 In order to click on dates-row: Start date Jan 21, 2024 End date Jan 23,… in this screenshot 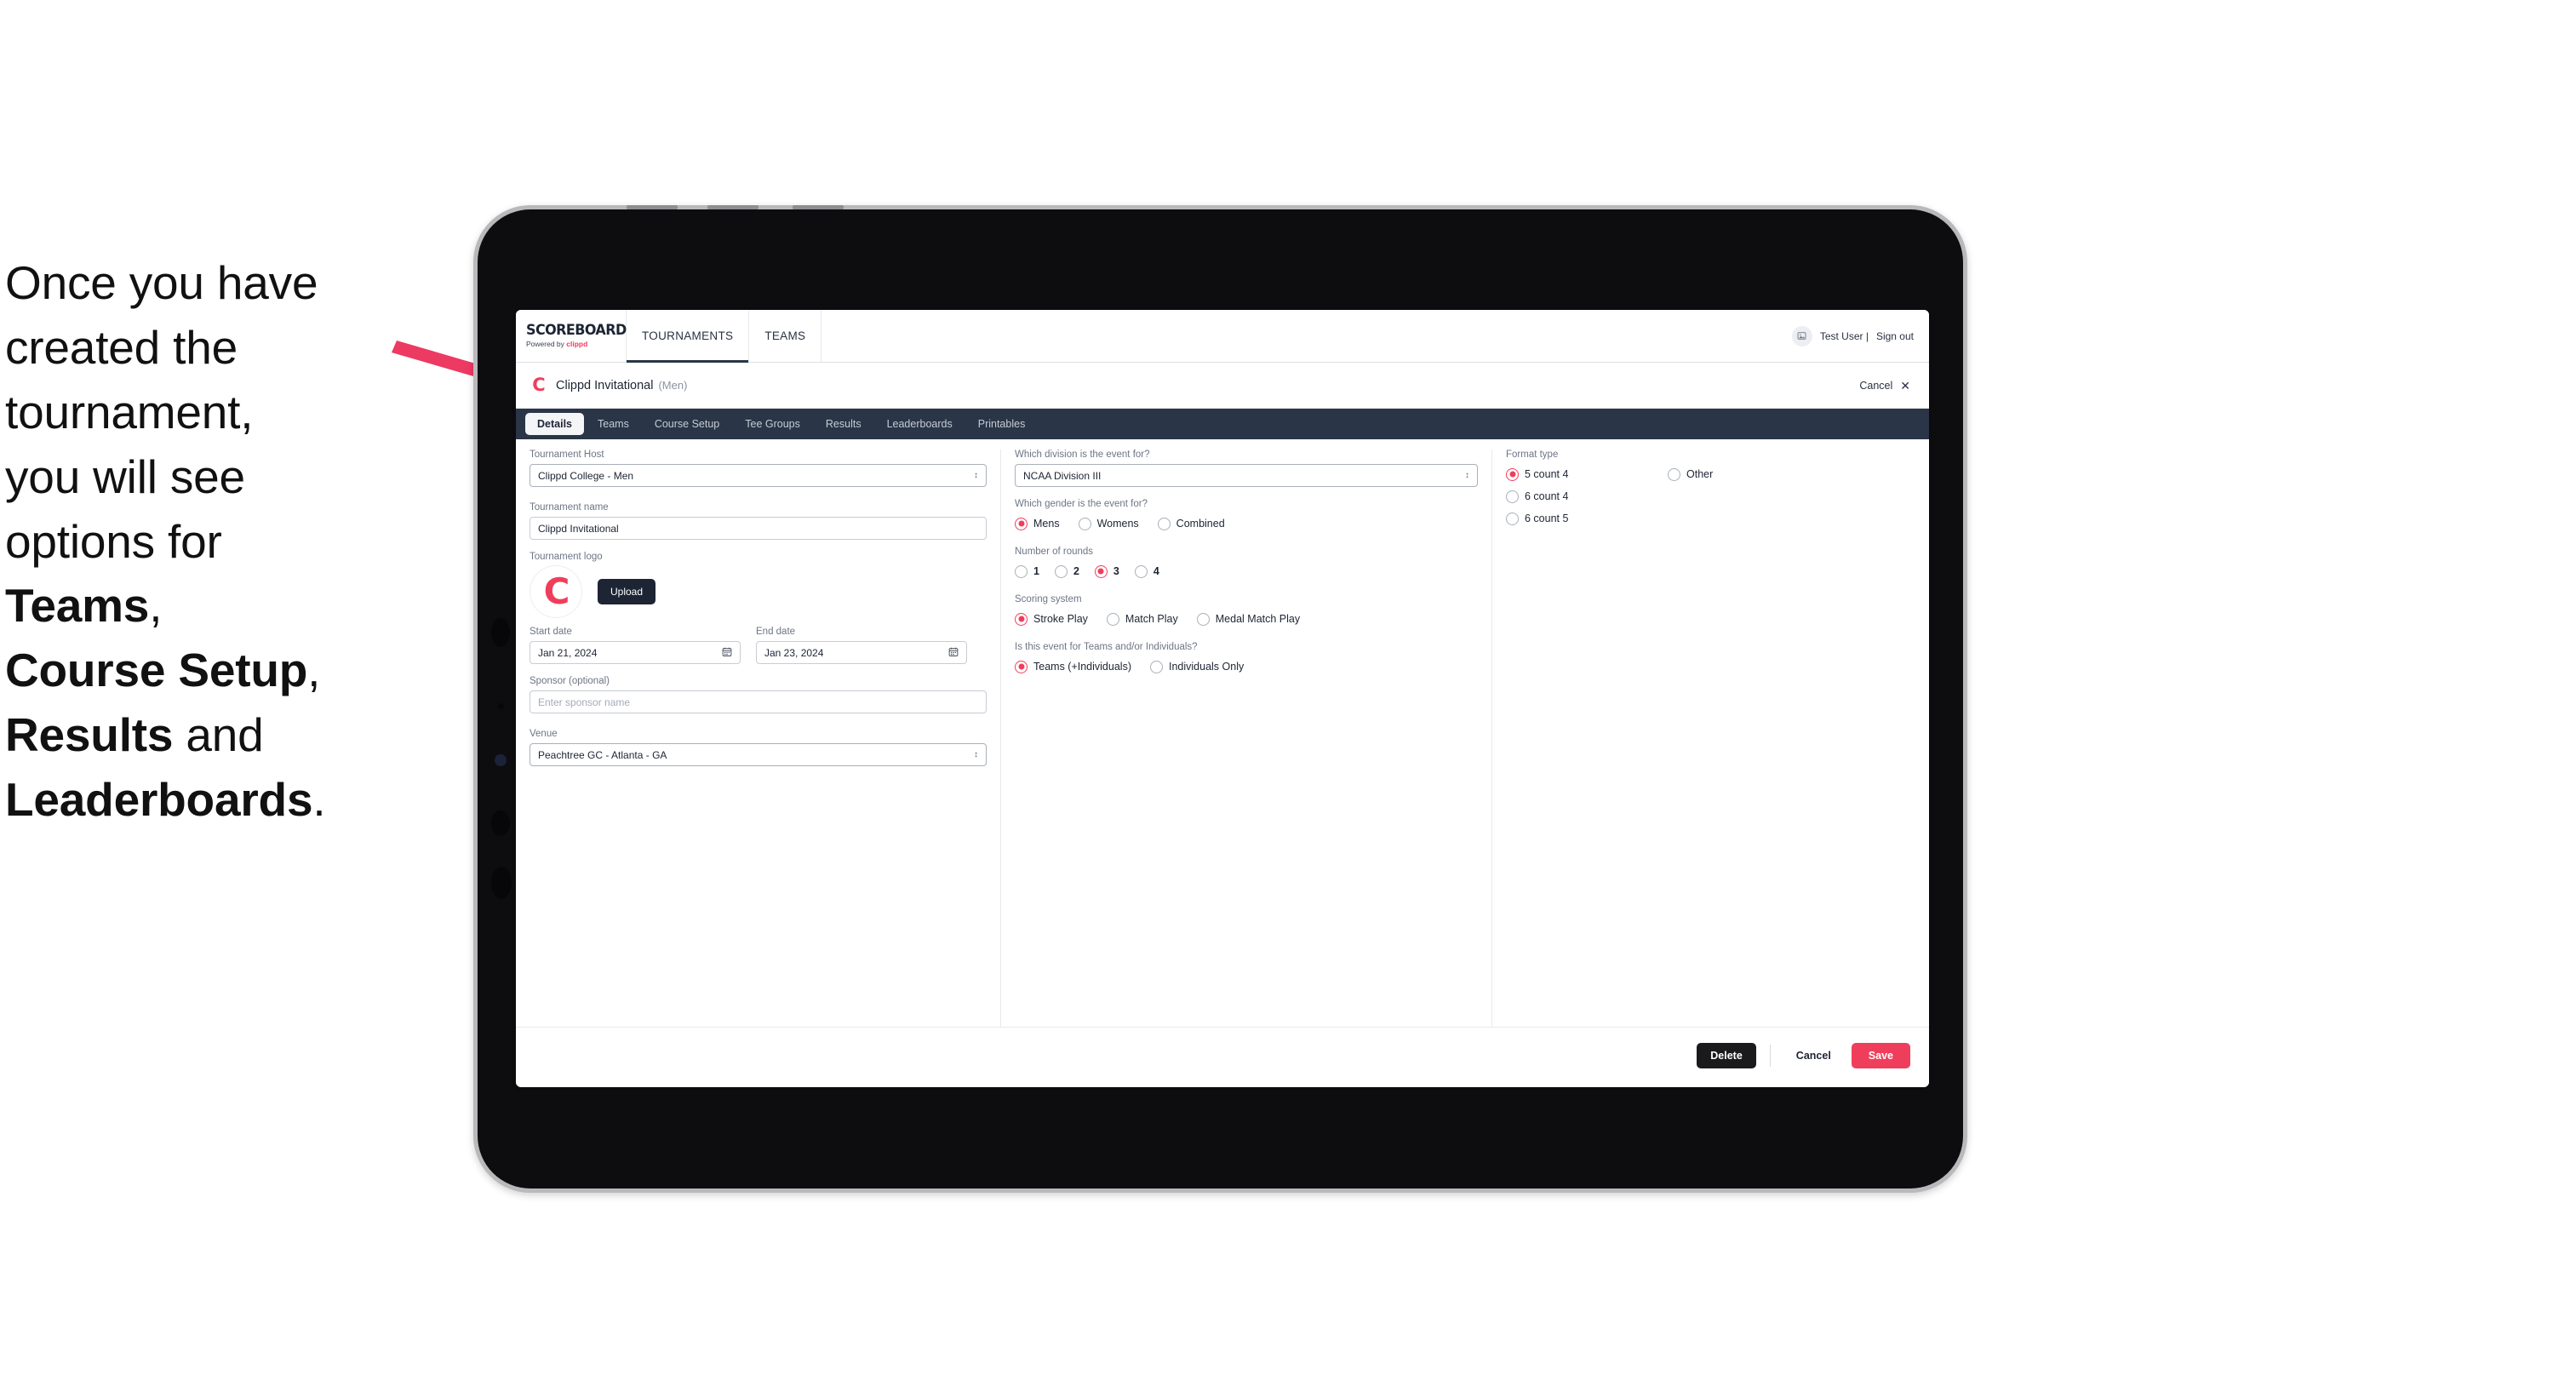, I will do `click(759, 645)`.